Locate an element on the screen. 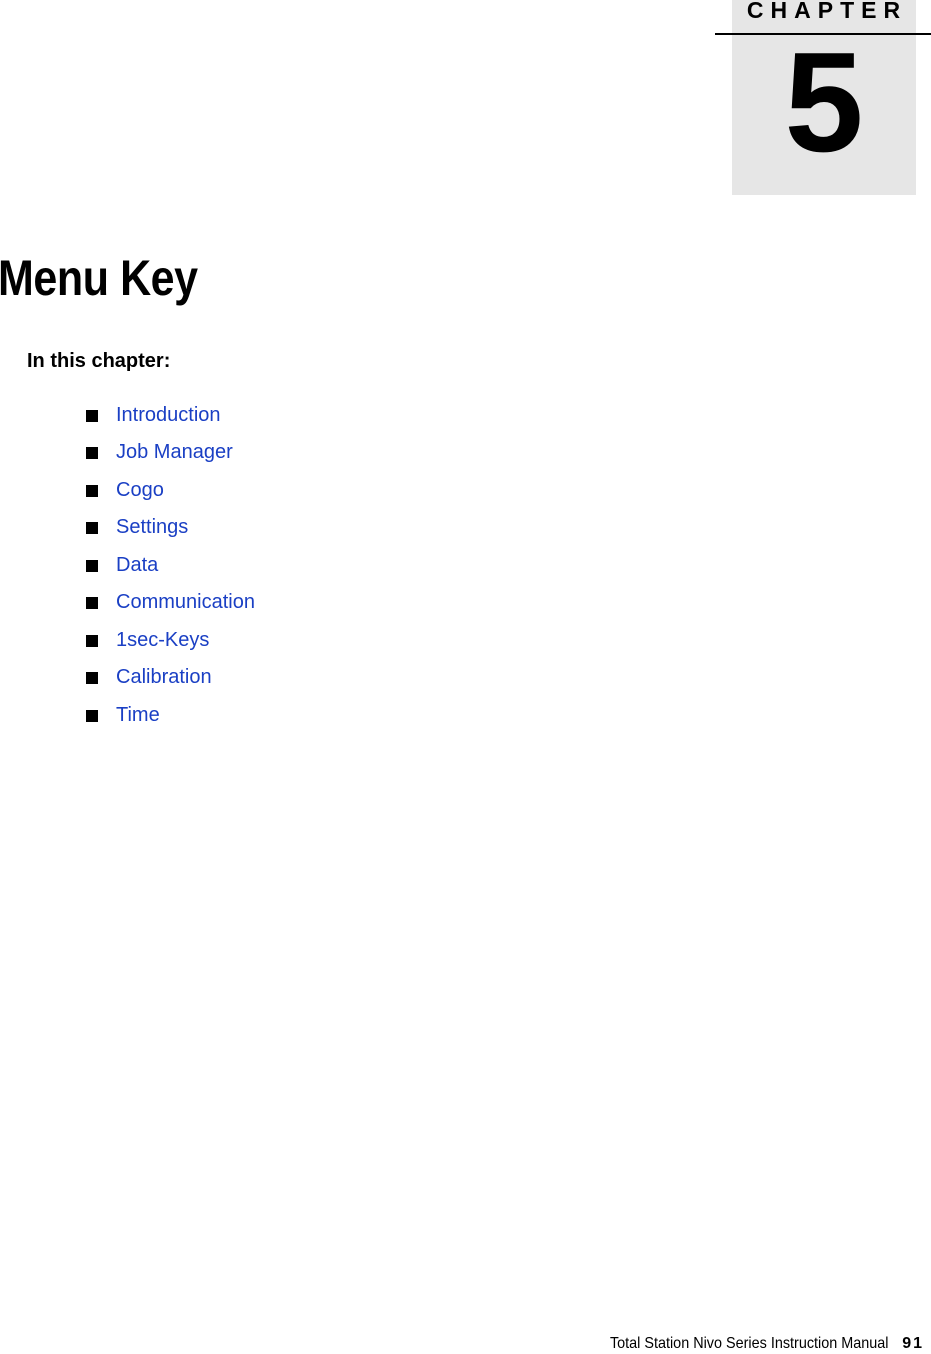 This screenshot has height=1354, width=931. toc-link-introduction: Introduction is located at coordinates (168, 415).